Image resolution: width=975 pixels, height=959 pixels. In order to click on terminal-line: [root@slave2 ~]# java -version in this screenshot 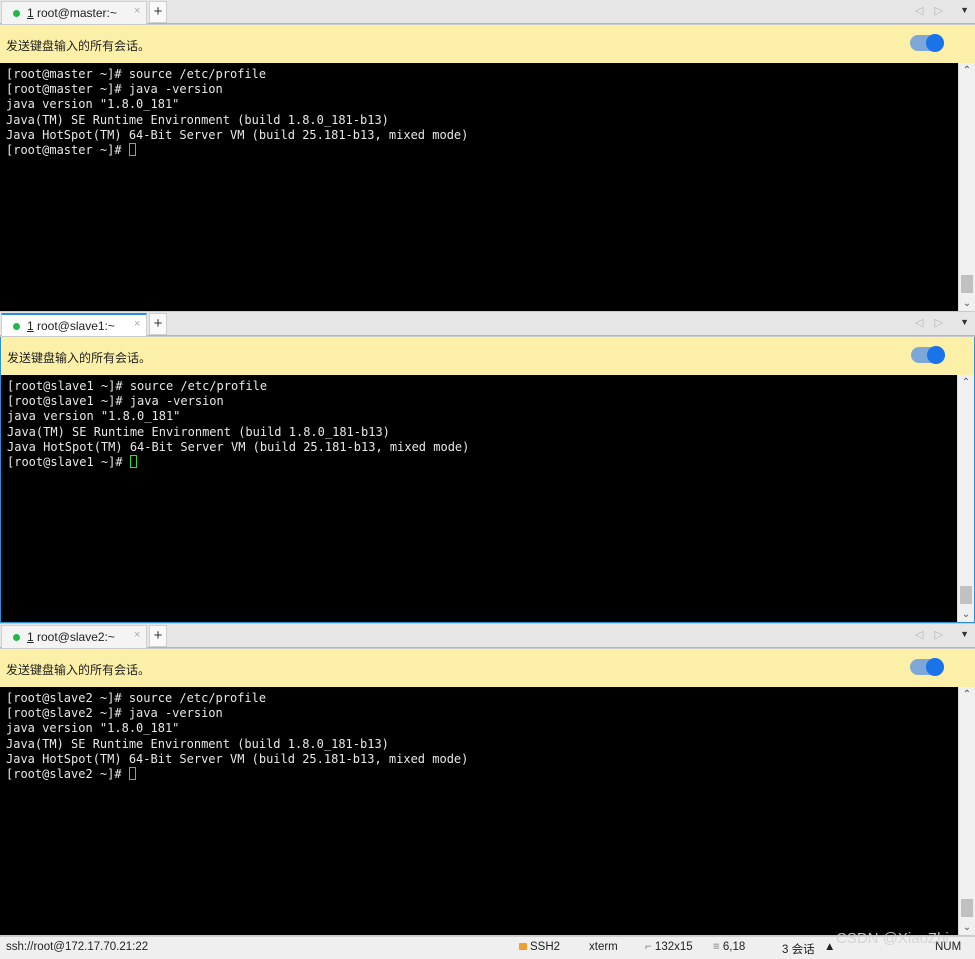, I will do `click(114, 713)`.